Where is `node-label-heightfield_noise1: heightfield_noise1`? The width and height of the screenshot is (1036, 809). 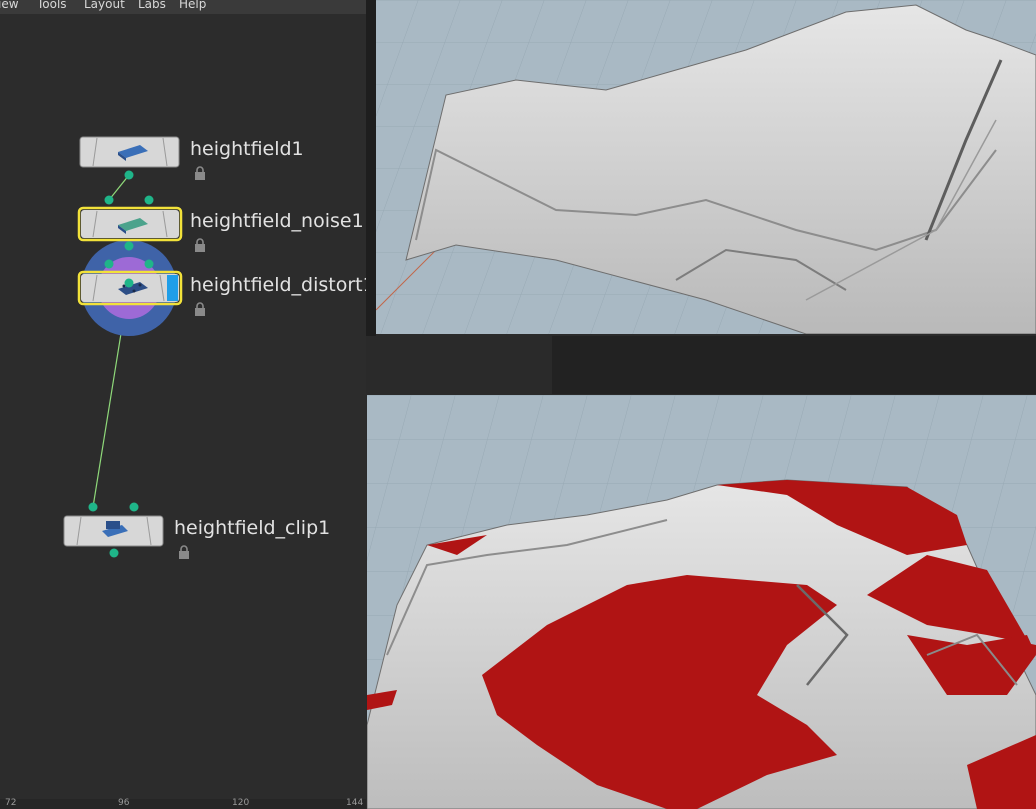
node-label-heightfield_noise1: heightfield_noise1 is located at coordinates (277, 221).